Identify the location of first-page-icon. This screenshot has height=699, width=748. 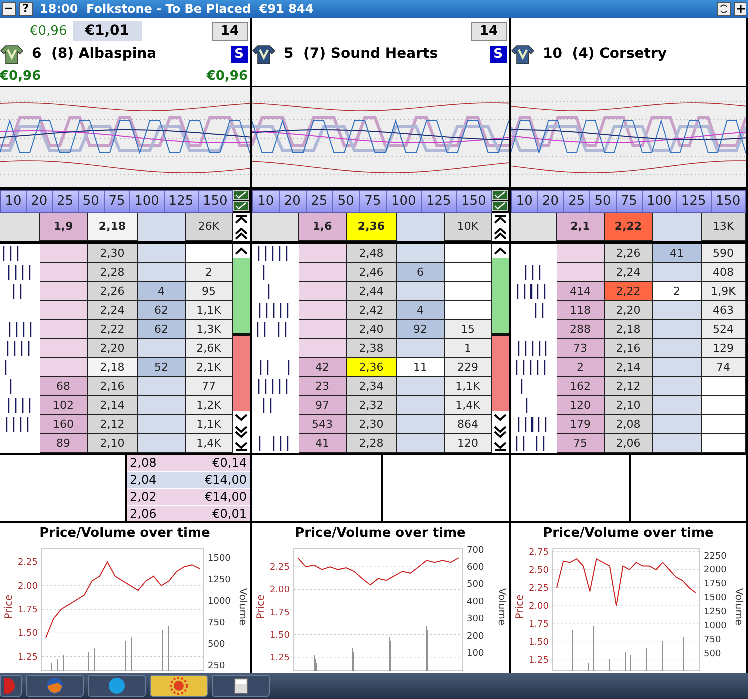
(500, 220).